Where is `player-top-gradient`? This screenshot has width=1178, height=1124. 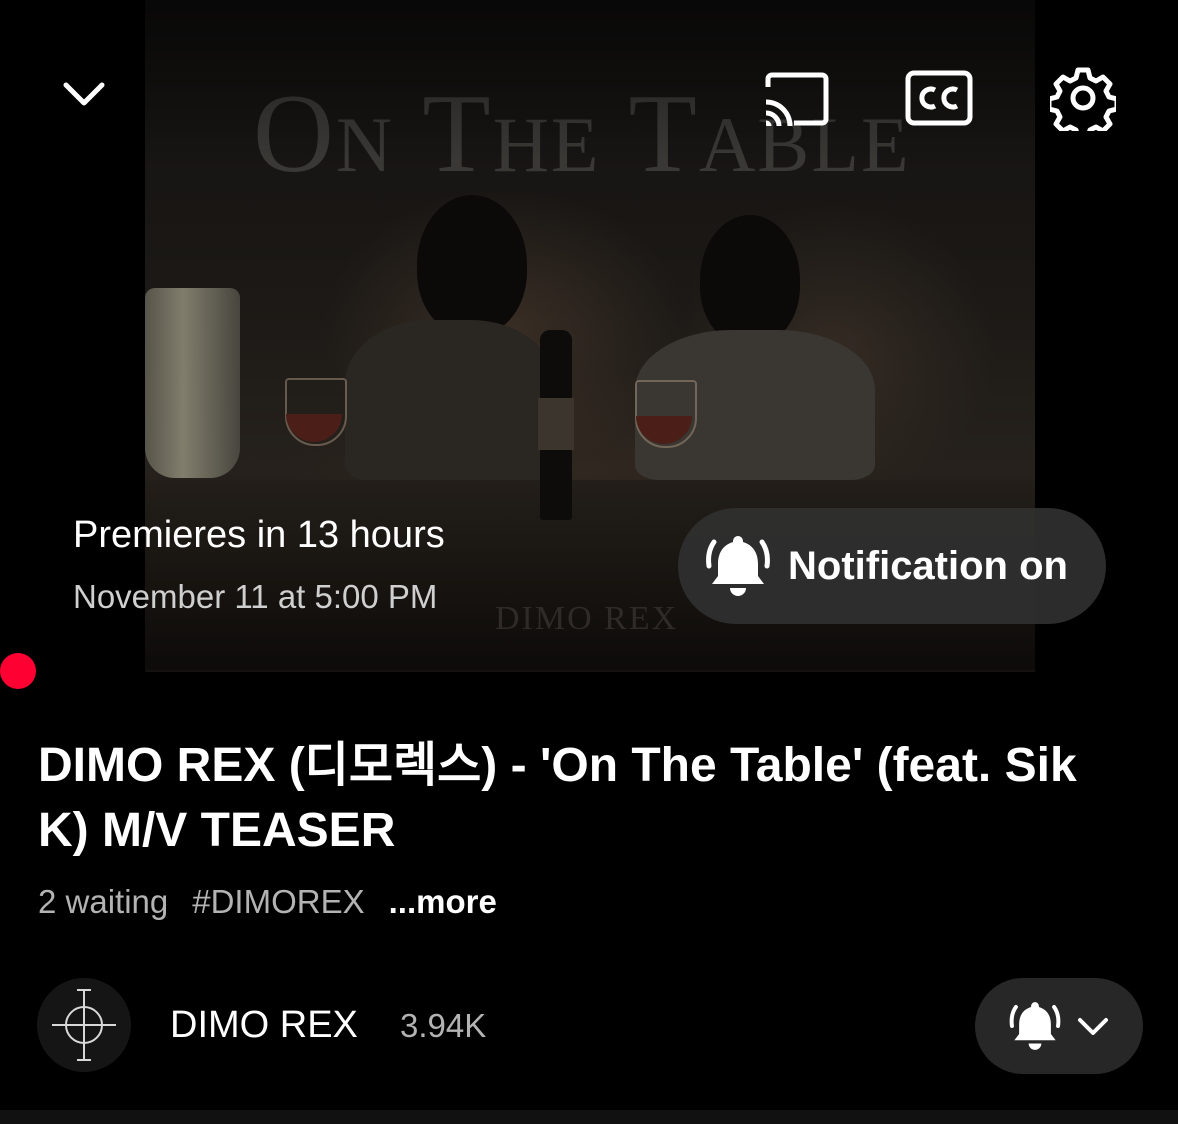 player-top-gradient is located at coordinates (589, 80).